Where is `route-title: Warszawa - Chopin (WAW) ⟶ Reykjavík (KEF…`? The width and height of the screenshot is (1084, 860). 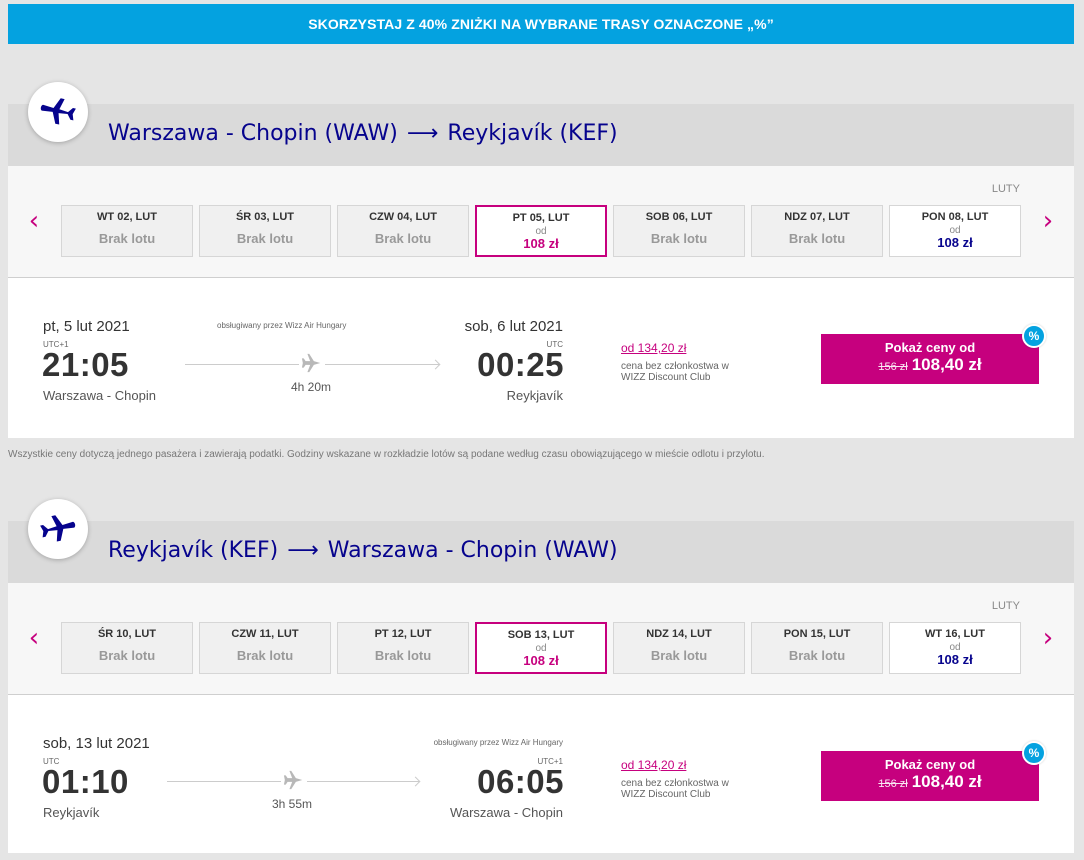 route-title: Warszawa - Chopin (WAW) ⟶ Reykjavík (KEF… is located at coordinates (363, 133).